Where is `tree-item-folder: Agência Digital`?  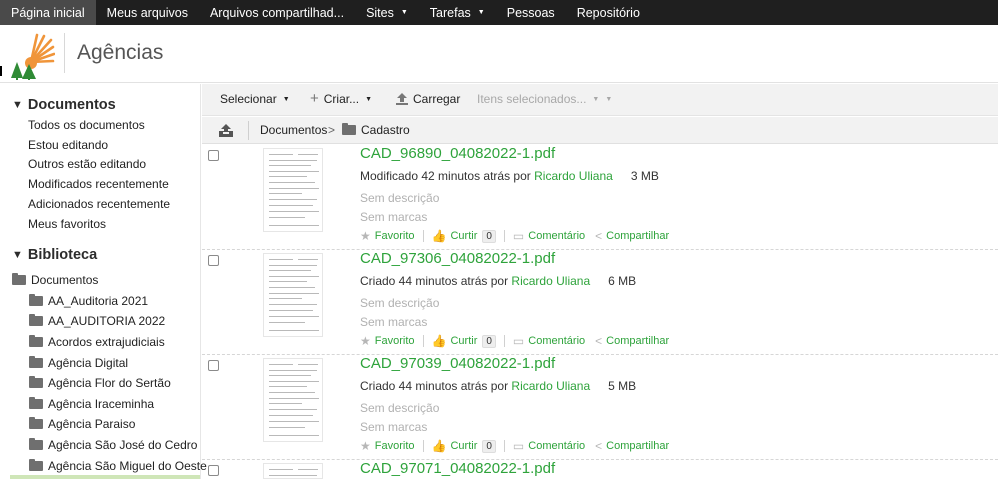 tree-item-folder: Agência Digital is located at coordinates (78, 363).